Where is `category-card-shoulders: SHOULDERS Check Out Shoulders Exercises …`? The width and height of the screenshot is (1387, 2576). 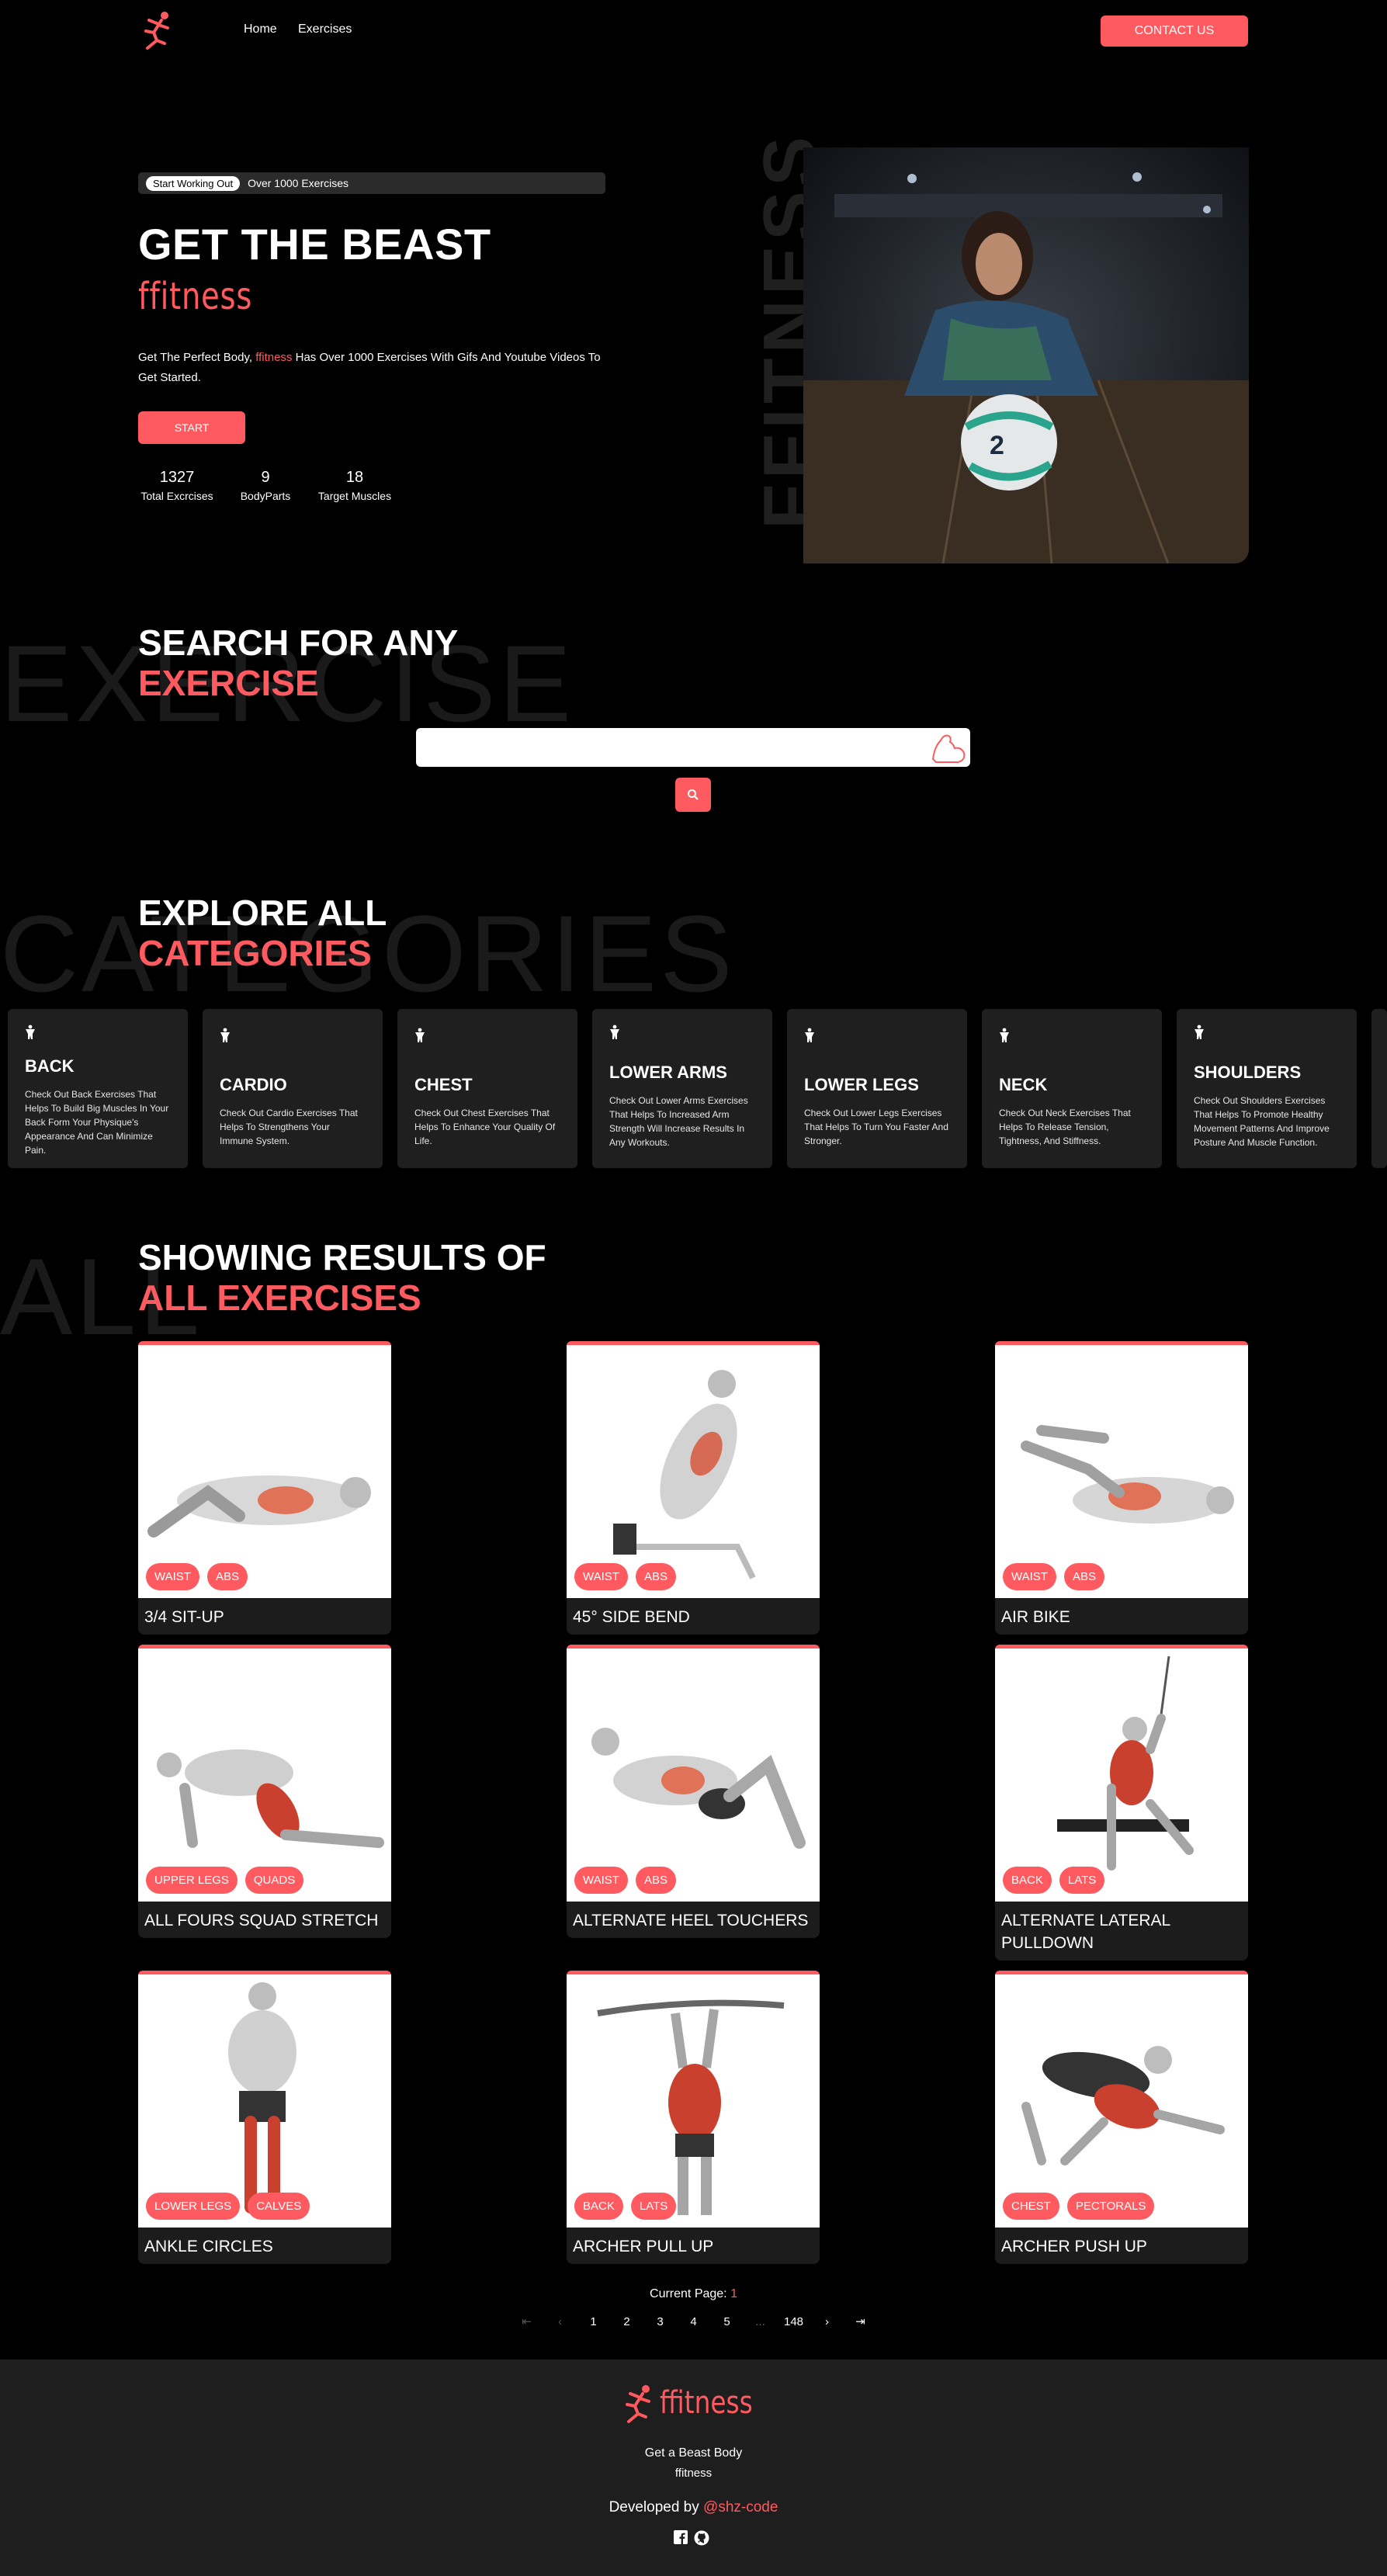 category-card-shoulders: SHOULDERS Check Out Shoulders Exercises … is located at coordinates (1267, 1088).